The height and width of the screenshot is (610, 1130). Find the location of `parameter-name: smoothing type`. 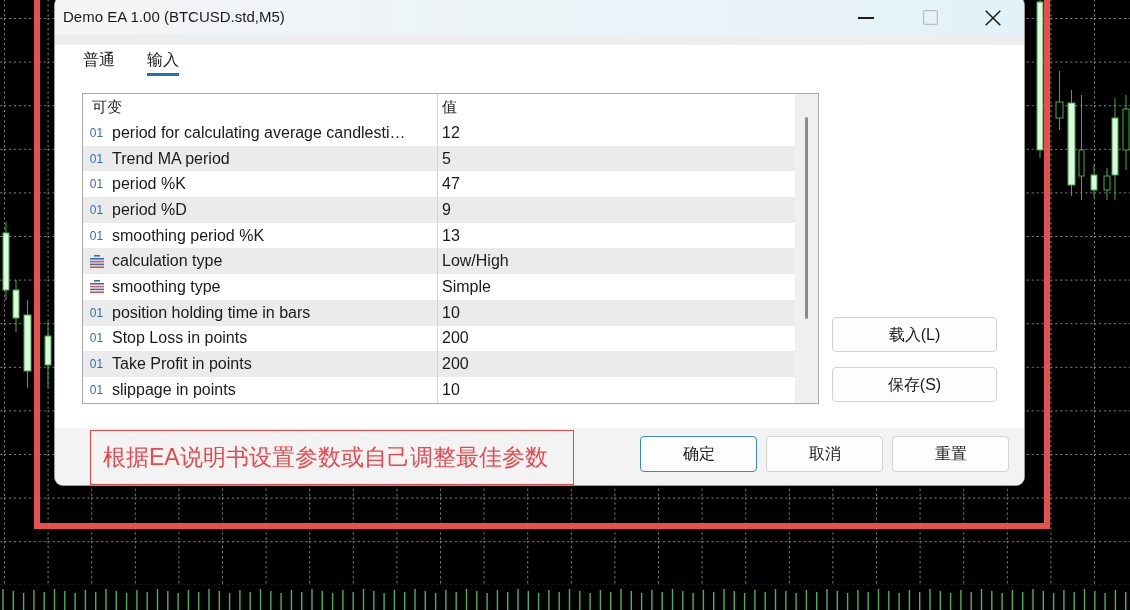

parameter-name: smoothing type is located at coordinates (166, 286).